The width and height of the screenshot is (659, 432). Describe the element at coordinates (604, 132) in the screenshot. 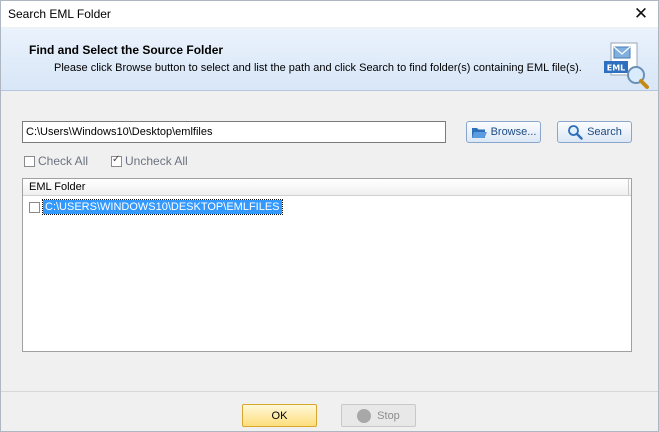

I see `search-button-label: Search` at that location.